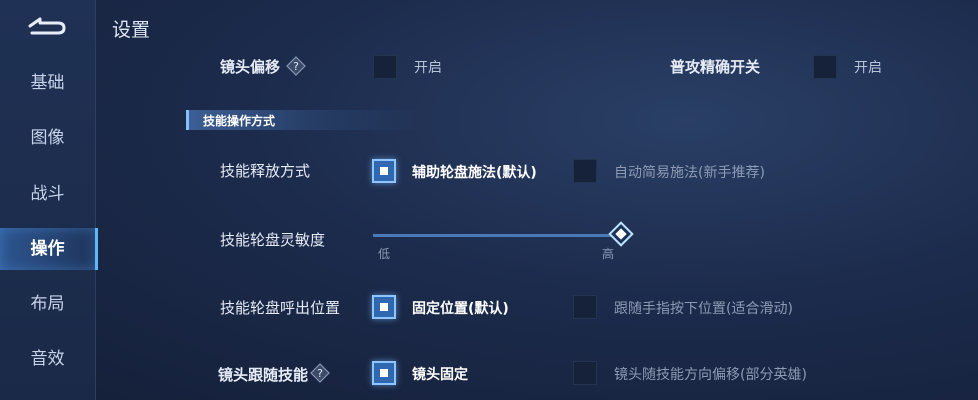  Describe the element at coordinates (474, 173) in the screenshot. I see `release-mode-option-assist-label: 辅助轮盘施法(默认)` at that location.